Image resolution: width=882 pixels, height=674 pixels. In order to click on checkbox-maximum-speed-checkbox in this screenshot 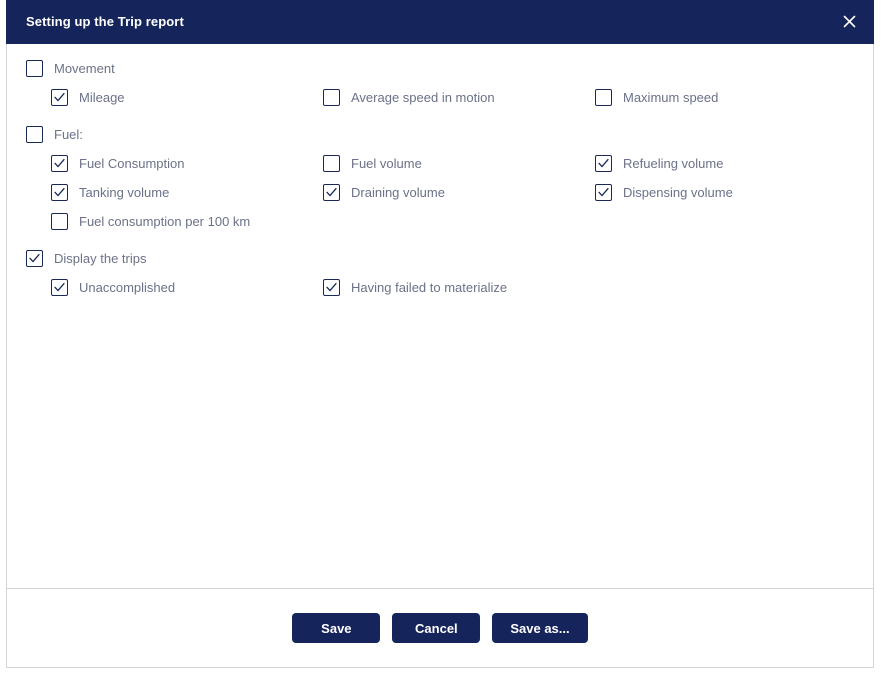, I will do `click(603, 97)`.